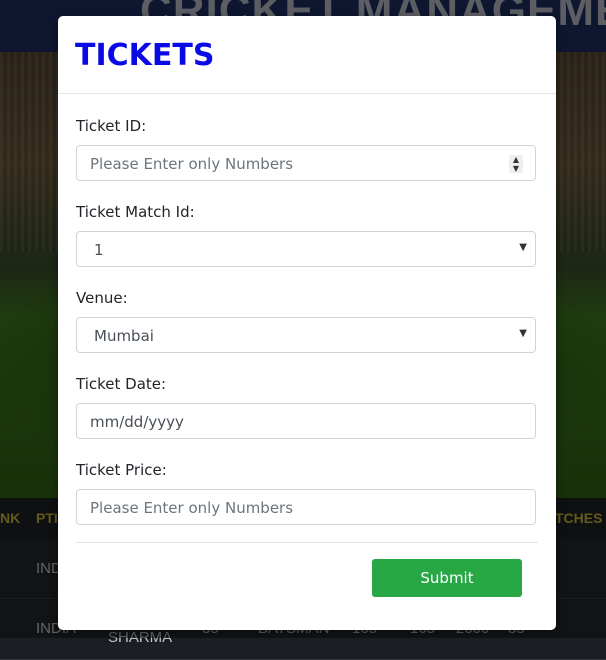  What do you see at coordinates (137, 422) in the screenshot?
I see `ticket-date-placeholder: mm/dd/yyyy` at bounding box center [137, 422].